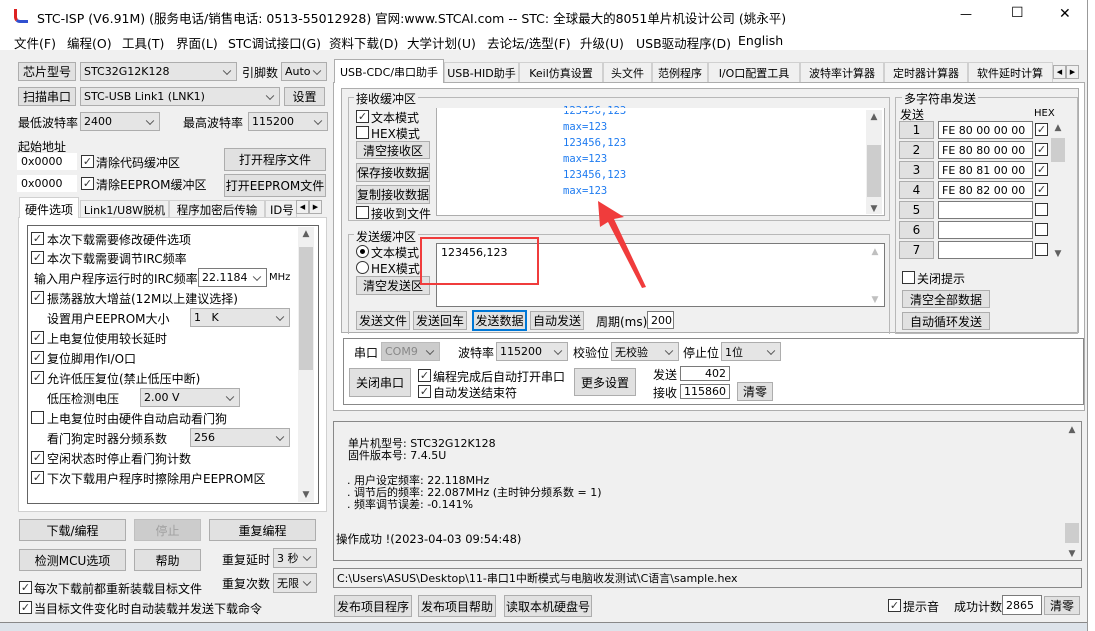  What do you see at coordinates (393, 150) in the screenshot?
I see `clear-receive-button: 清空接收区` at bounding box center [393, 150].